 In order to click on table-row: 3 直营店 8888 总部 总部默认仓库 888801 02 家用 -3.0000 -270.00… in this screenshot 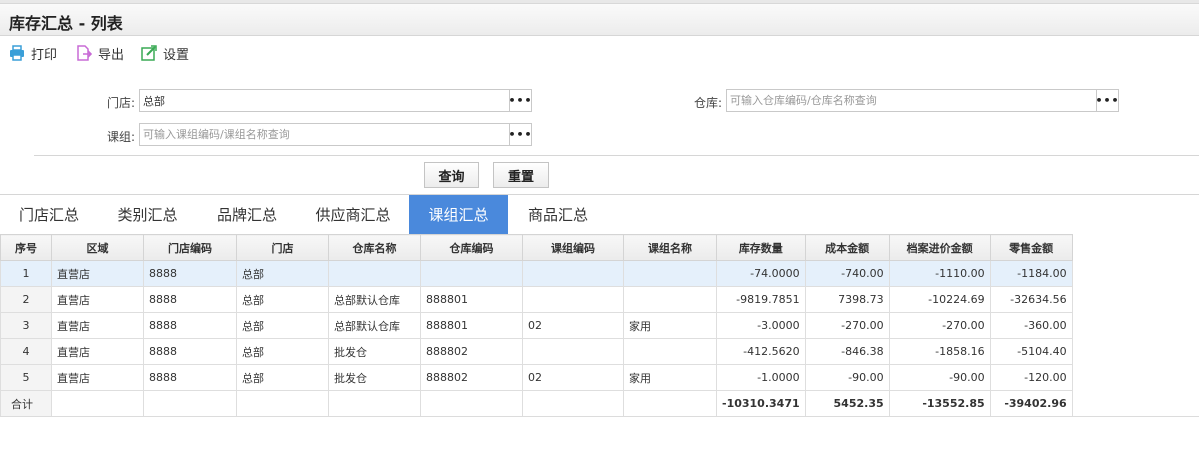, I will do `click(536, 325)`.